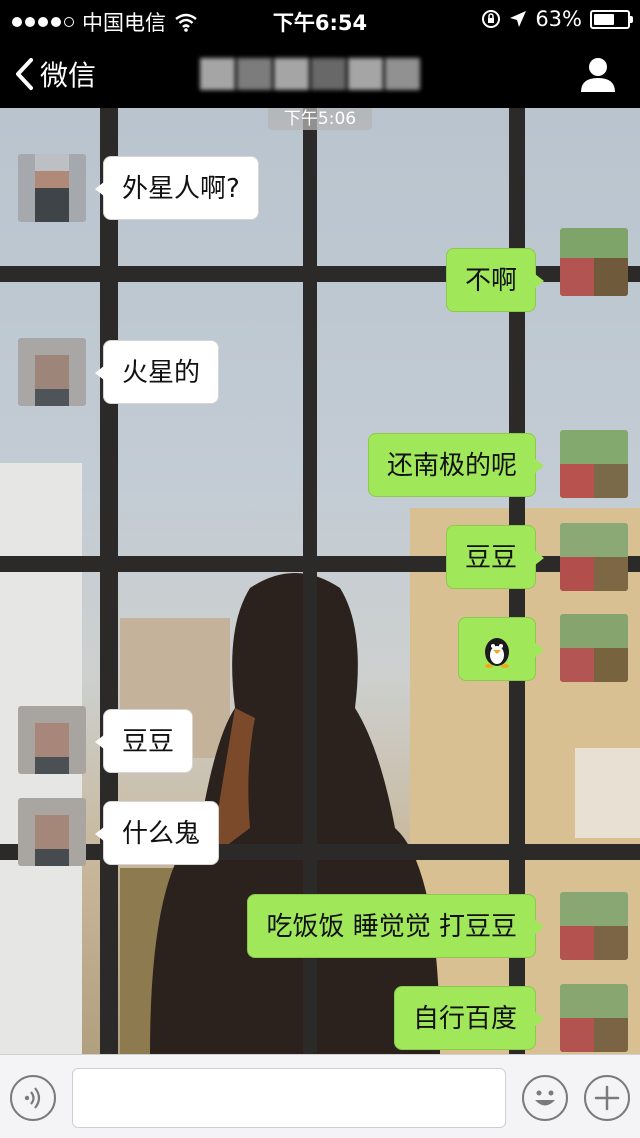 This screenshot has height=1138, width=640. Describe the element at coordinates (157, 372) in the screenshot. I see `message-bubble-received: 火星的` at that location.